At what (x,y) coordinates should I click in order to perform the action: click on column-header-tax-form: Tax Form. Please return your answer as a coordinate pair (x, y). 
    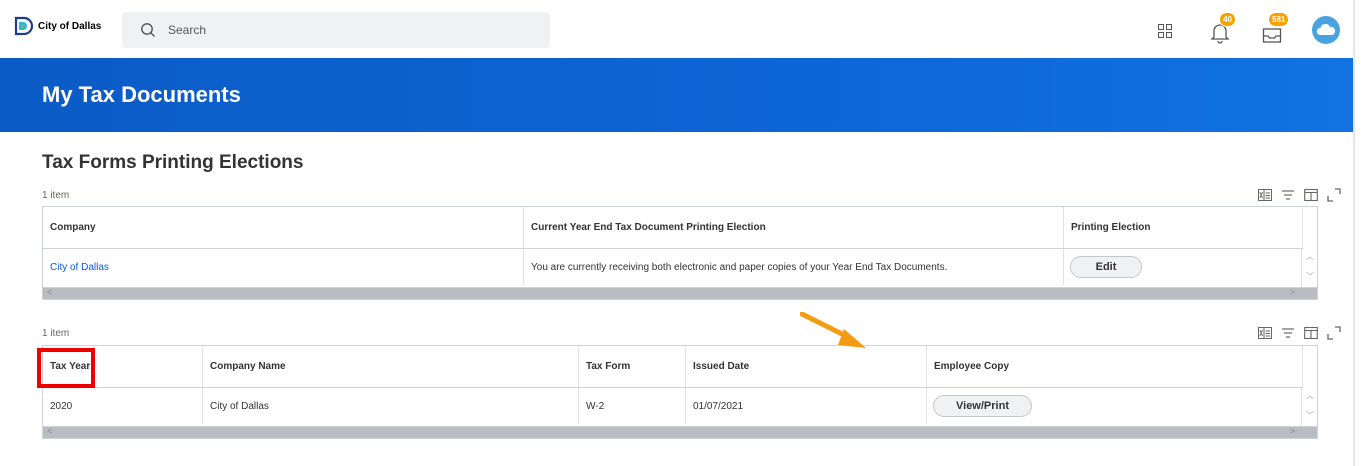
    Looking at the image, I should click on (632, 366).